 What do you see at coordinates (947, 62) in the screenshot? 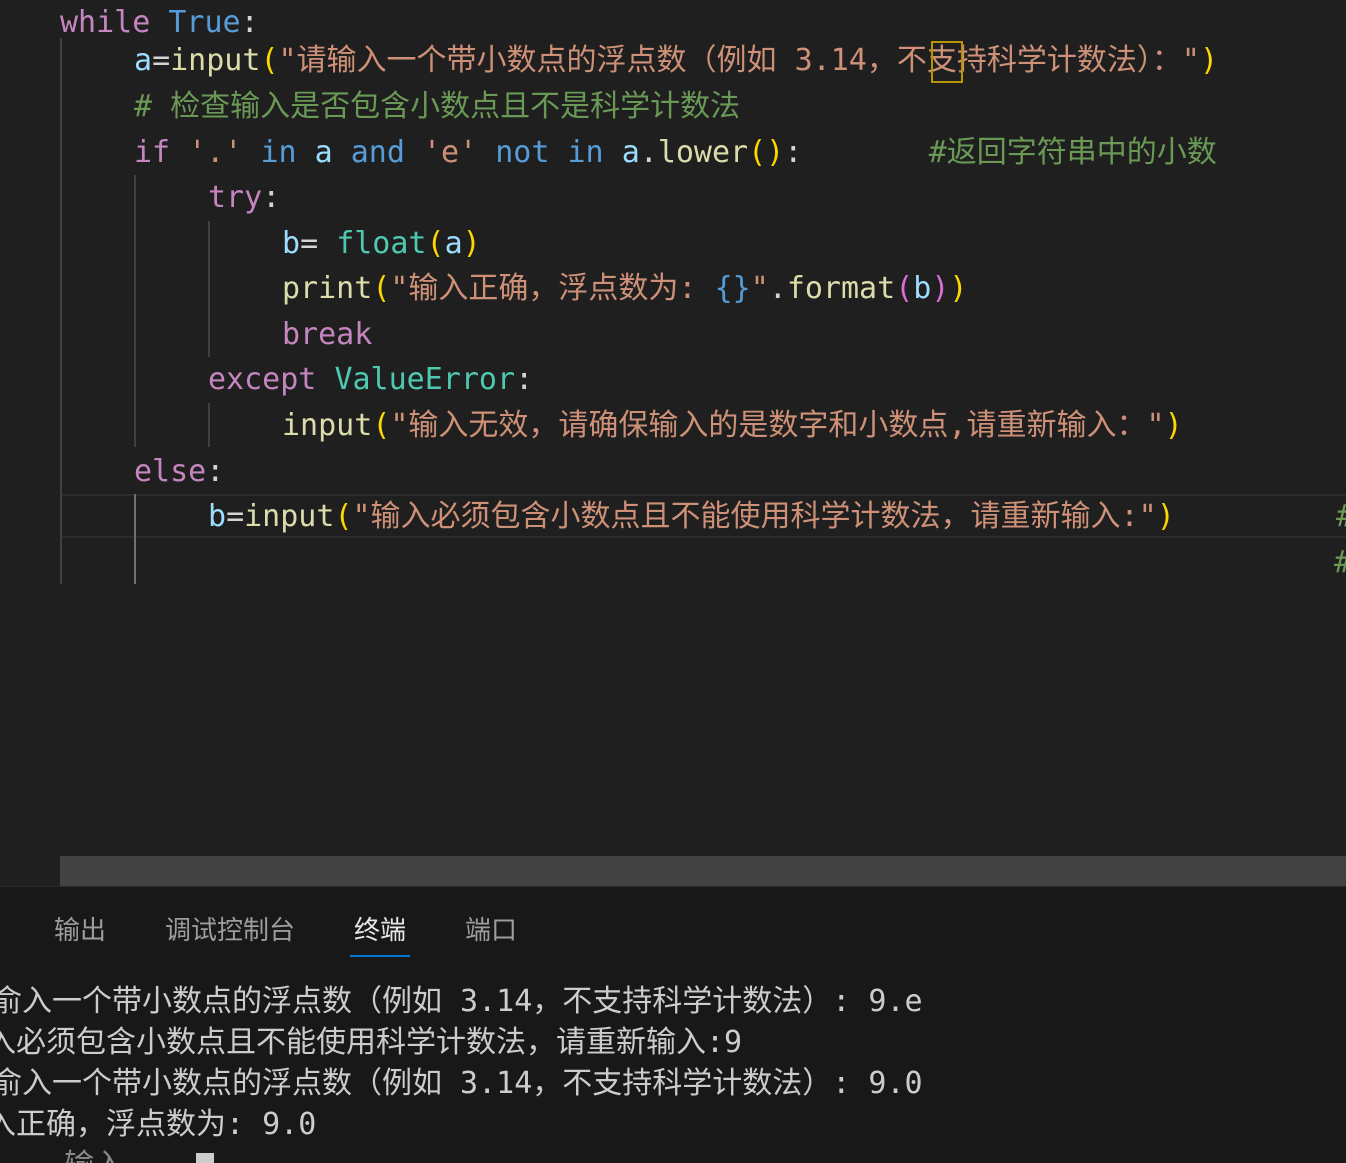
I see `bracket-match-highlight` at bounding box center [947, 62].